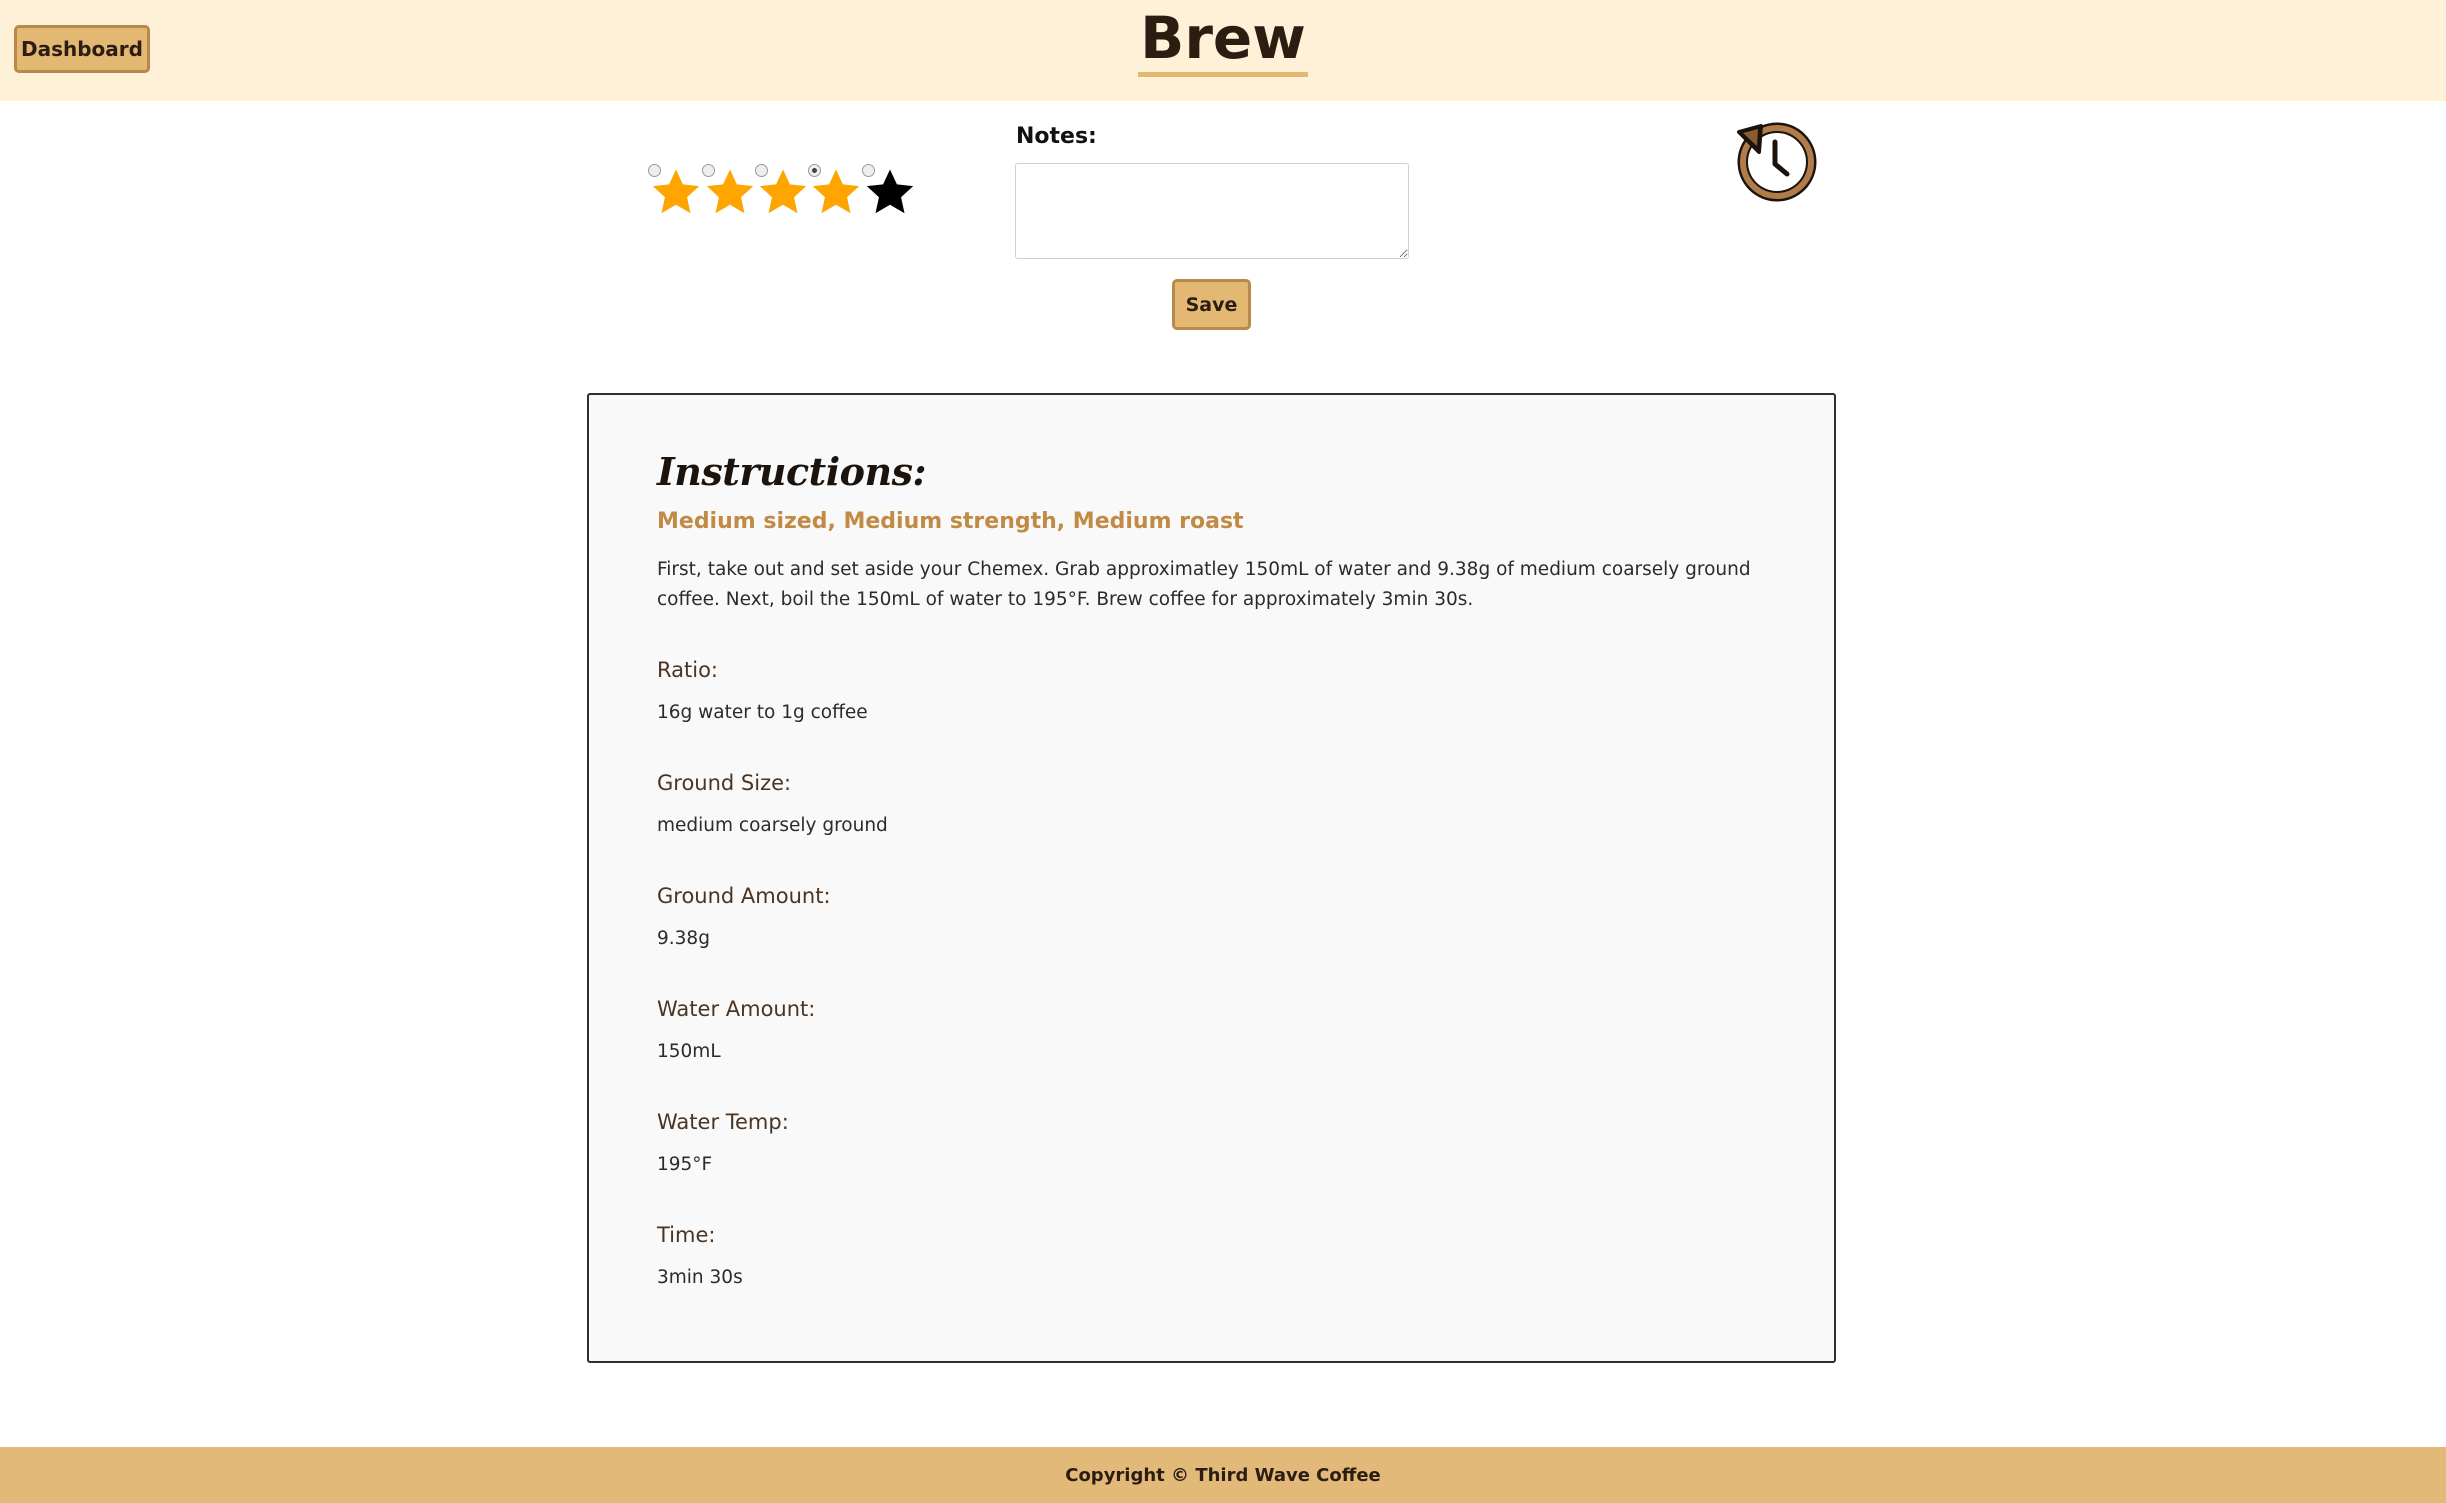 This screenshot has width=2446, height=1503. I want to click on field-value: medium coarsely ground, so click(772, 825).